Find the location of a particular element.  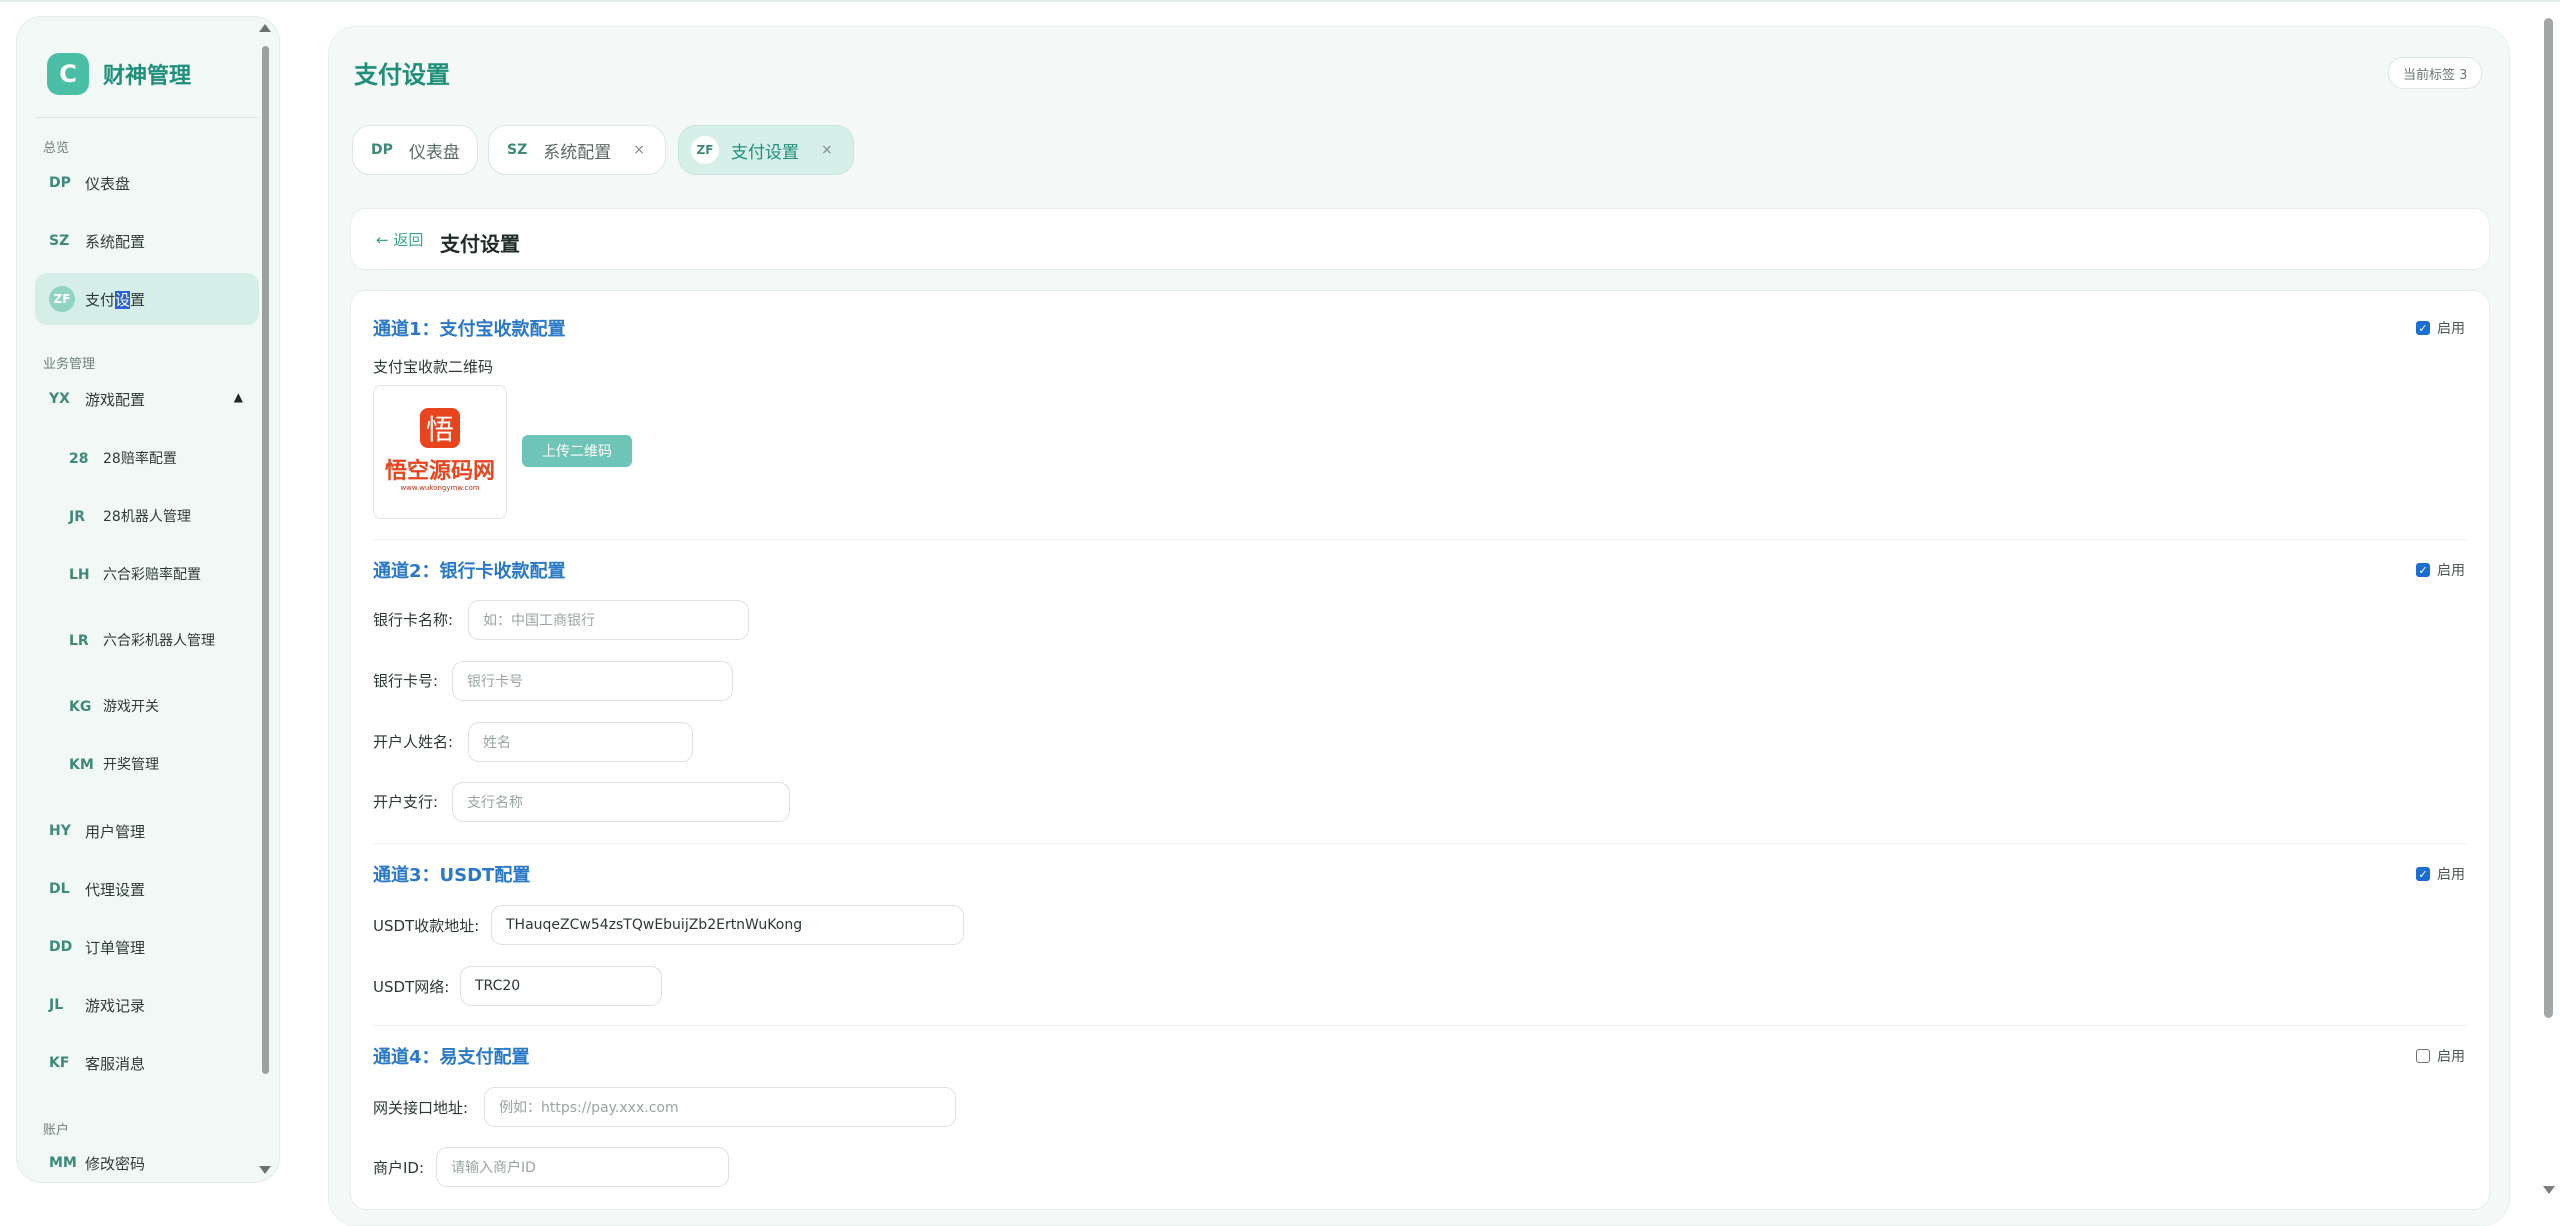

bank-branch-input: 支行名称 is located at coordinates (621, 802).